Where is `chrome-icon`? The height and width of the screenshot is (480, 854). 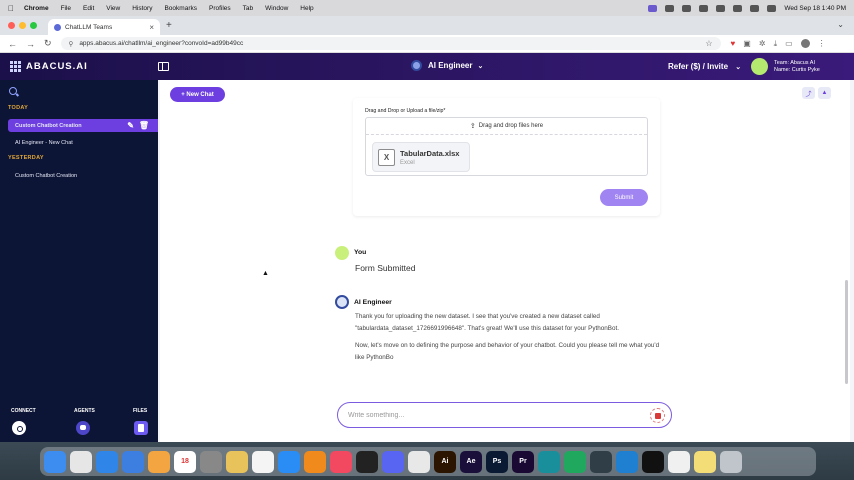 chrome-icon is located at coordinates (419, 461).